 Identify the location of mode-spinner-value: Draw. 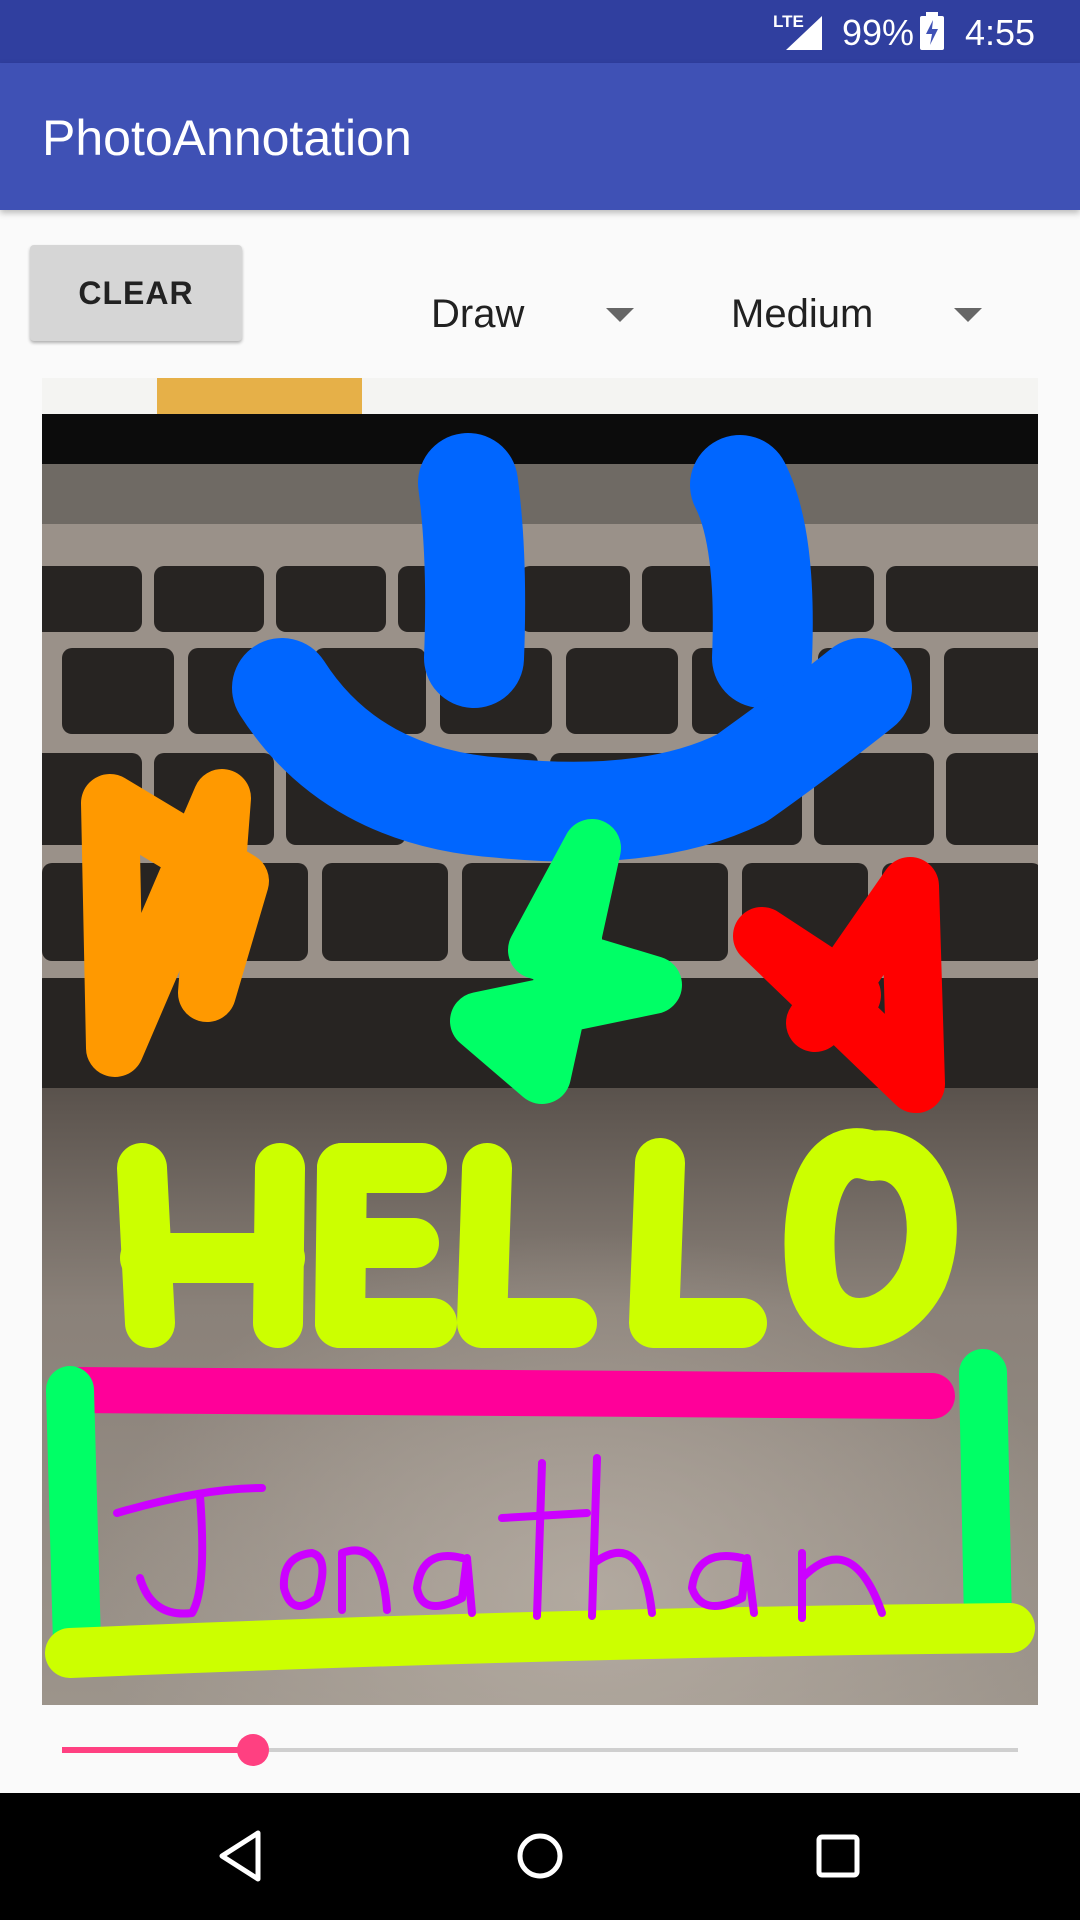
(478, 314).